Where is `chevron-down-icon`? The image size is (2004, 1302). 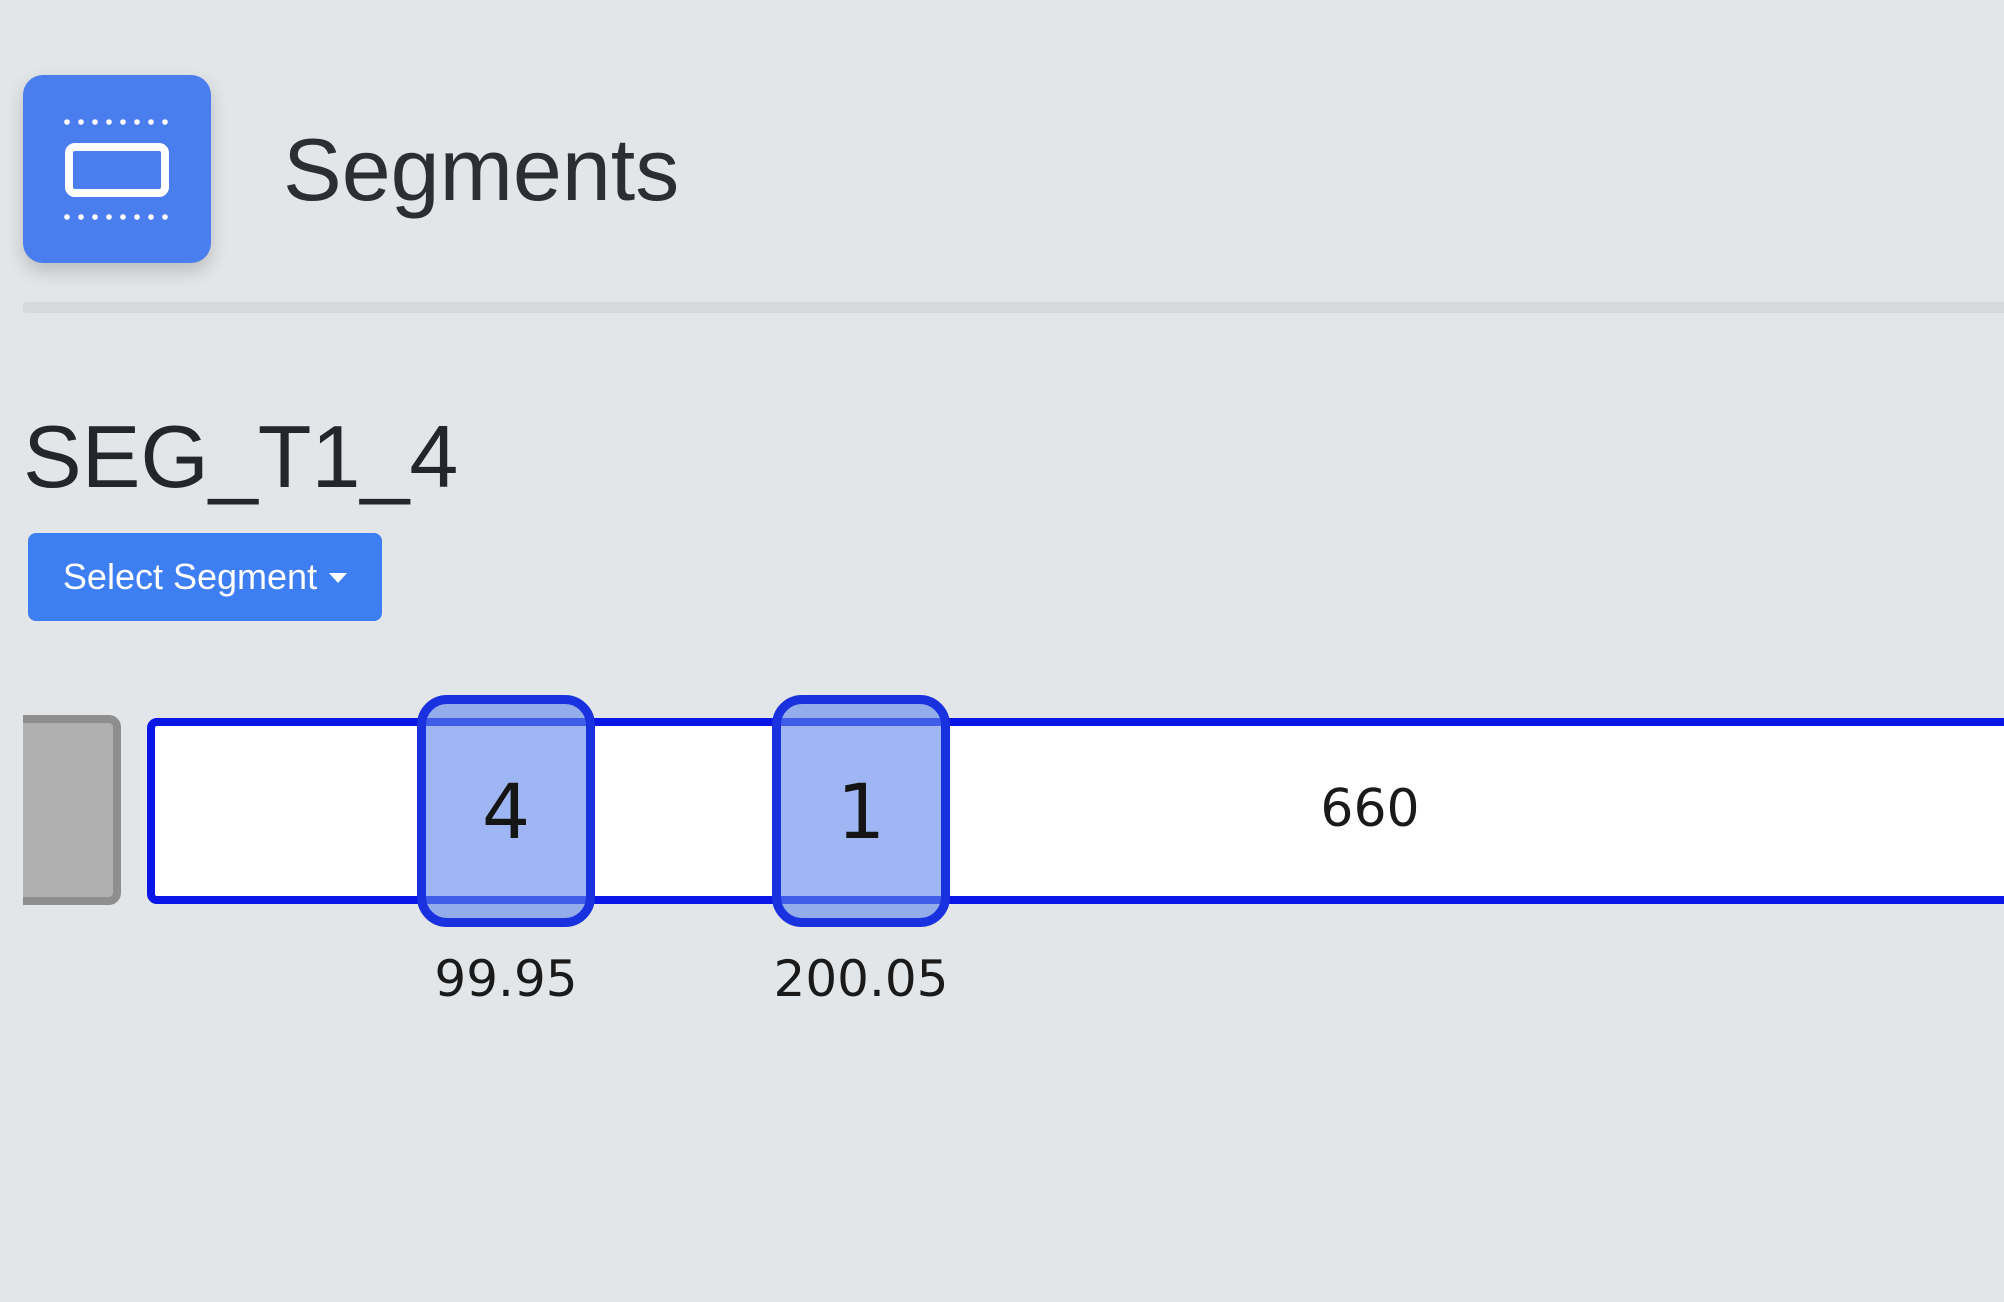 chevron-down-icon is located at coordinates (338, 578).